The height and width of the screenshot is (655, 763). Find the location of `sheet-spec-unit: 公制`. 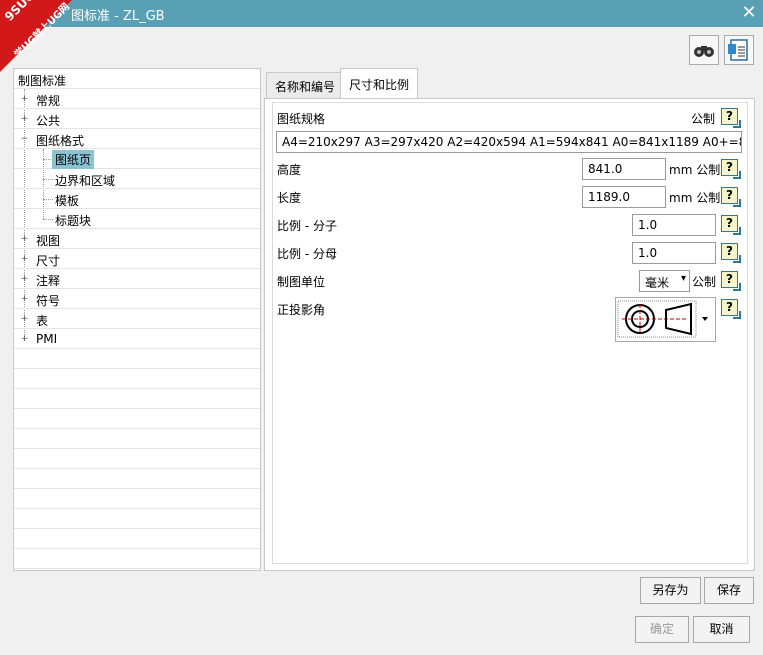

sheet-spec-unit: 公制 is located at coordinates (703, 119).